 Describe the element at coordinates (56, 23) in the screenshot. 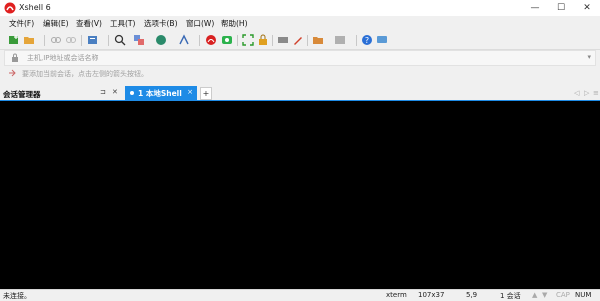

I see `menu-edit: 编辑(E)` at that location.